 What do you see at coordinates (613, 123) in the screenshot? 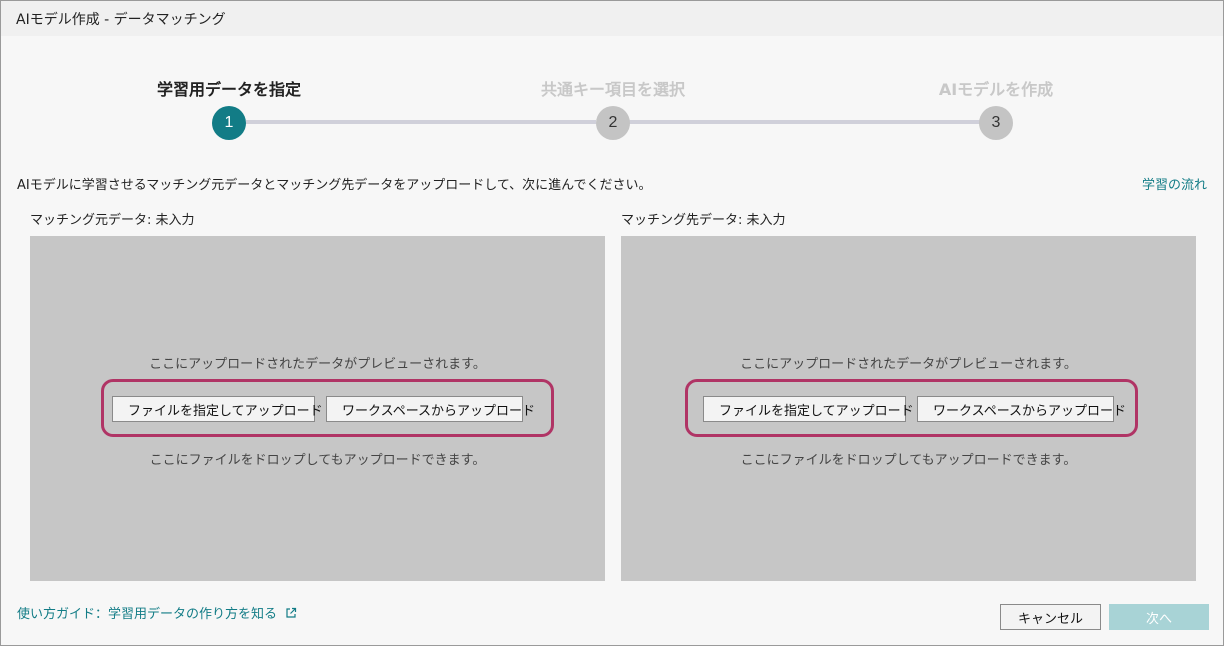
I see `step-2-indicator: 2` at bounding box center [613, 123].